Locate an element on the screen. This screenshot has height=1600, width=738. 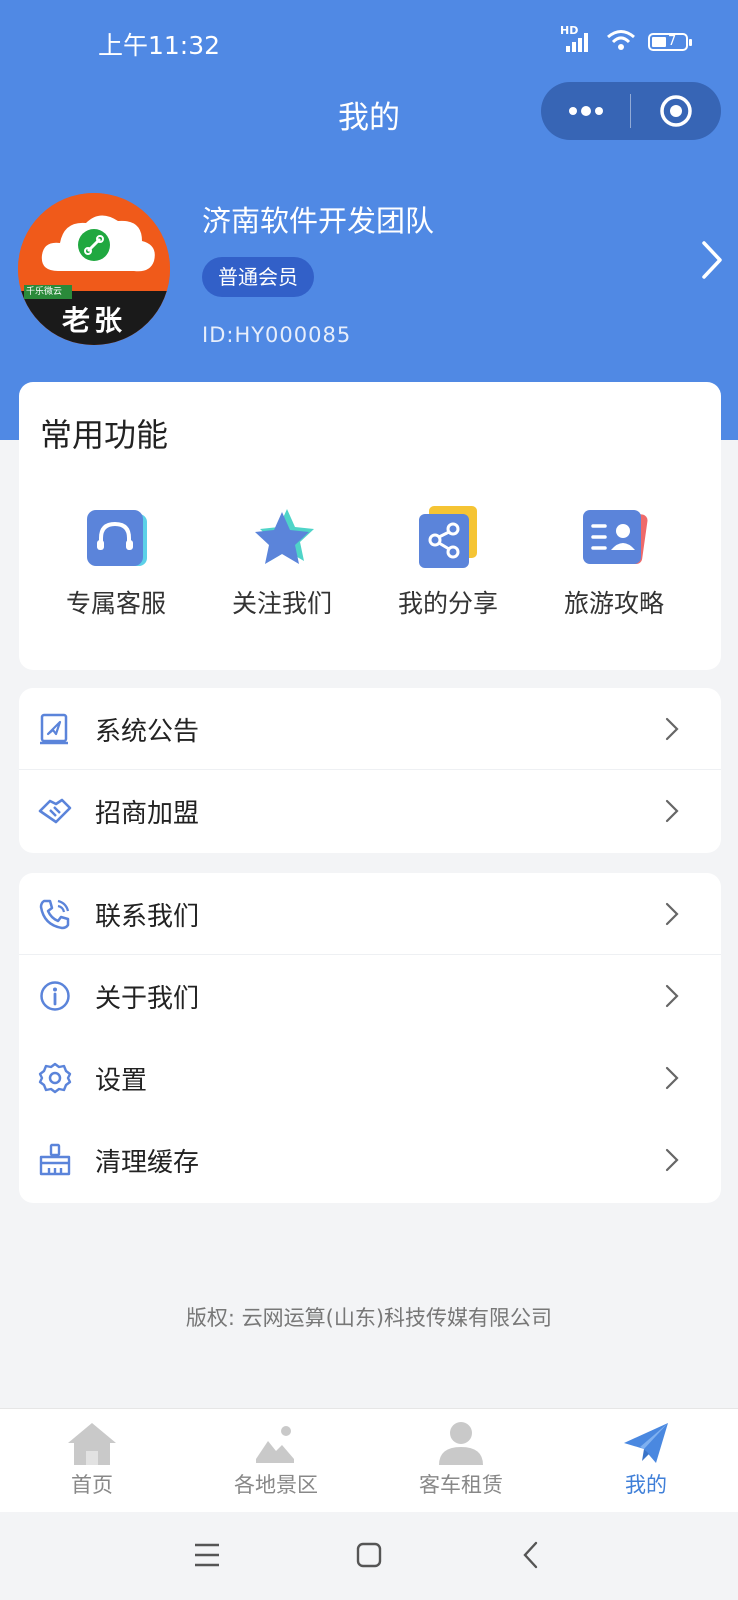
info-icon is located at coordinates (55, 996).